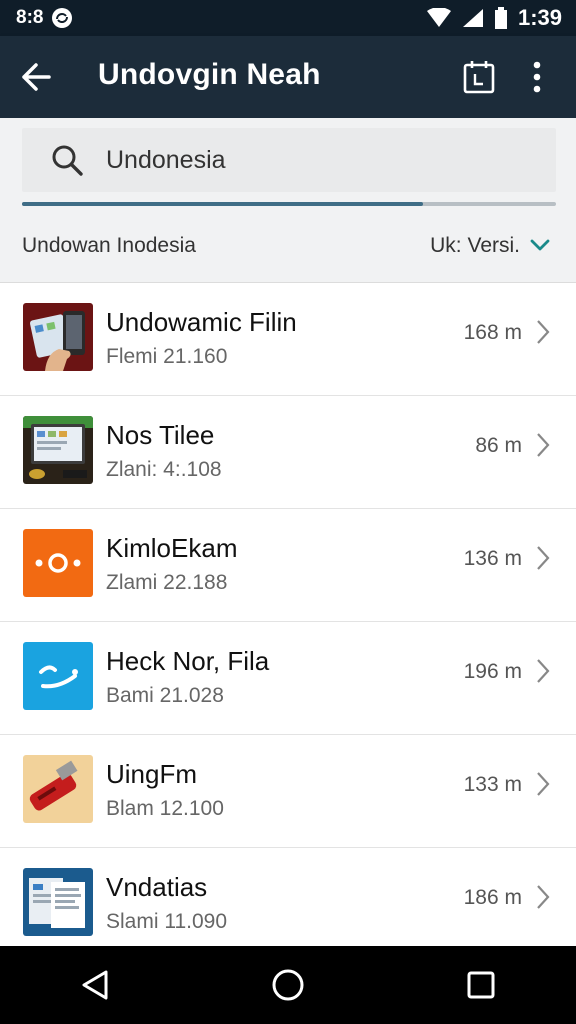  What do you see at coordinates (67, 160) in the screenshot?
I see `search-icon` at bounding box center [67, 160].